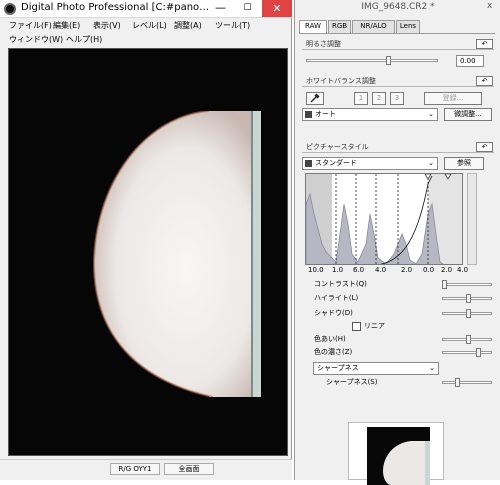 This screenshot has width=500, height=485. I want to click on menu-file: ファイル(F), so click(30, 26).